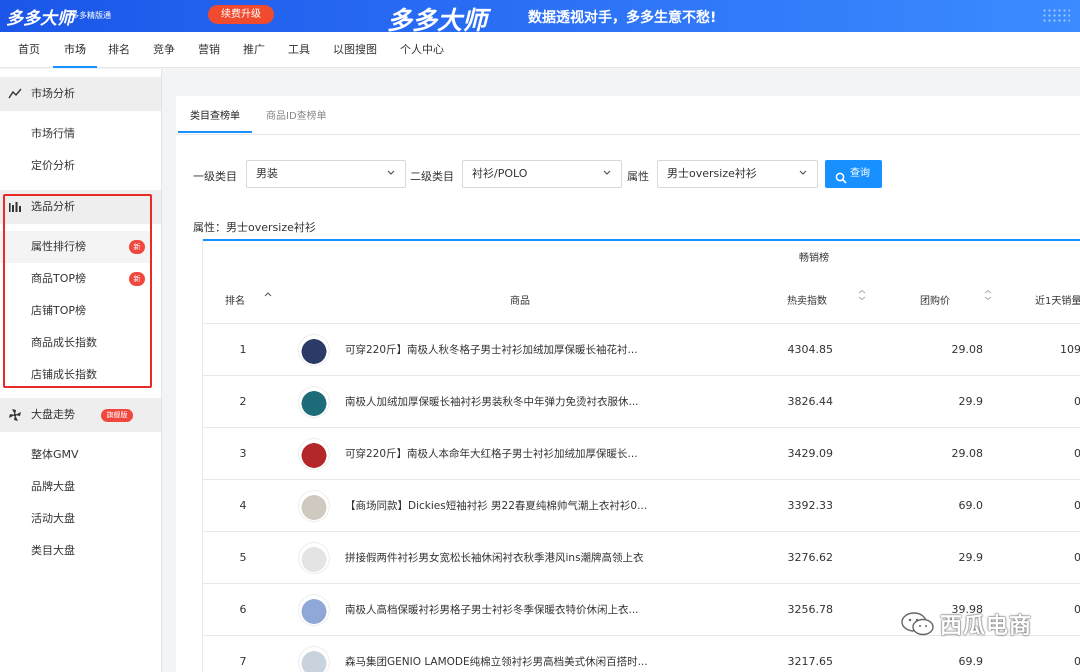 This screenshot has height=672, width=1080. Describe the element at coordinates (810, 349) in the screenshot. I see `hot-index-cell: 4304.85` at that location.